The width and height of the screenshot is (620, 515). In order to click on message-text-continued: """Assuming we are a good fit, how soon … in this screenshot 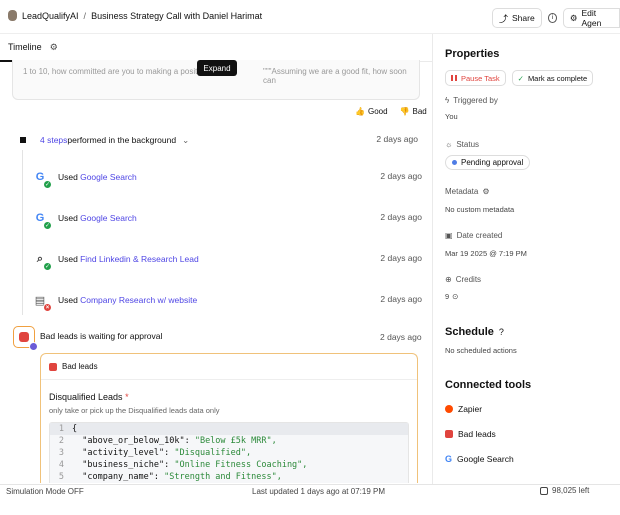, I will do `click(335, 76)`.